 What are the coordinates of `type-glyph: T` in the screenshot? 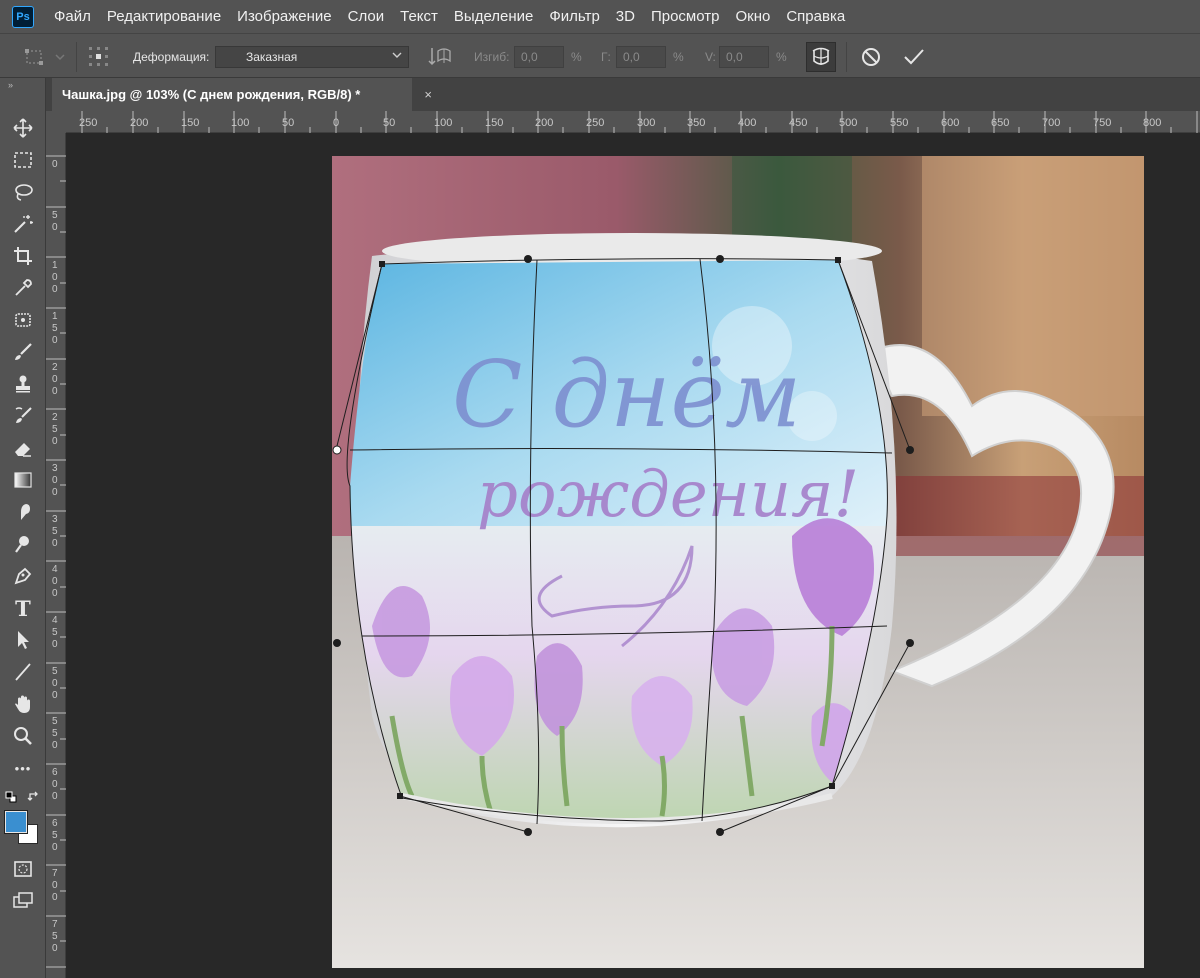 It's located at (23, 608).